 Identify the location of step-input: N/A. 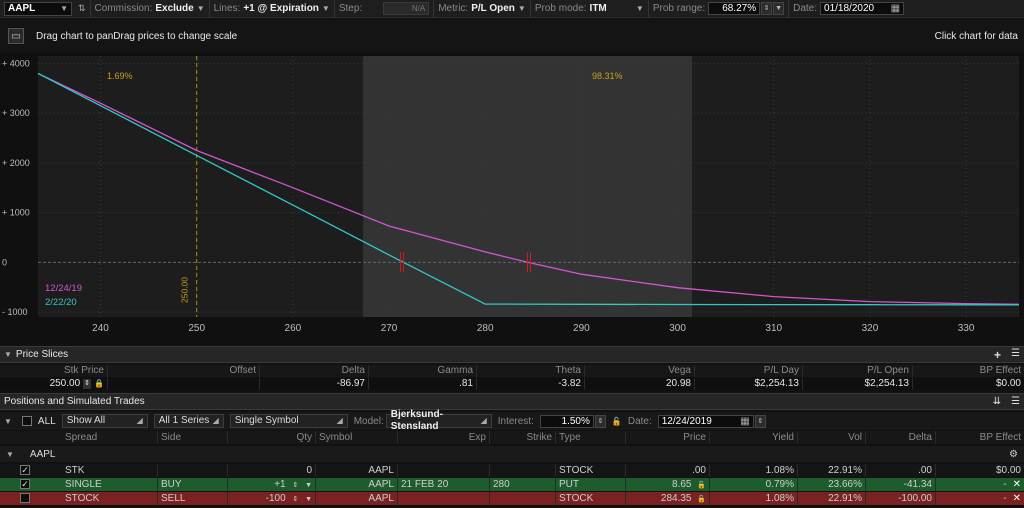
(406, 8).